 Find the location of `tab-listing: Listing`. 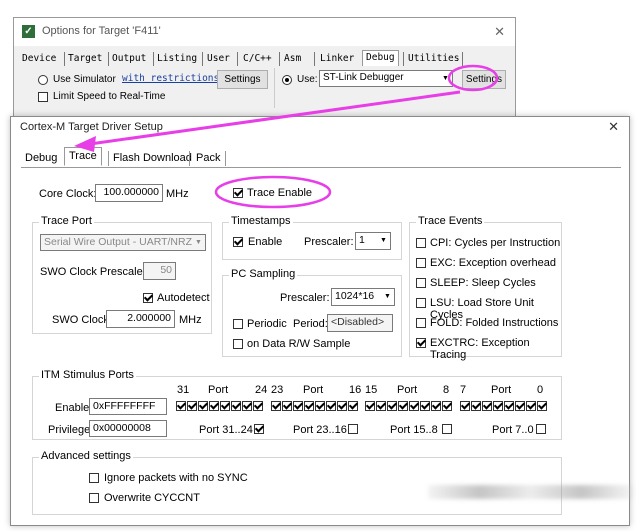

tab-listing: Listing is located at coordinates (177, 58).